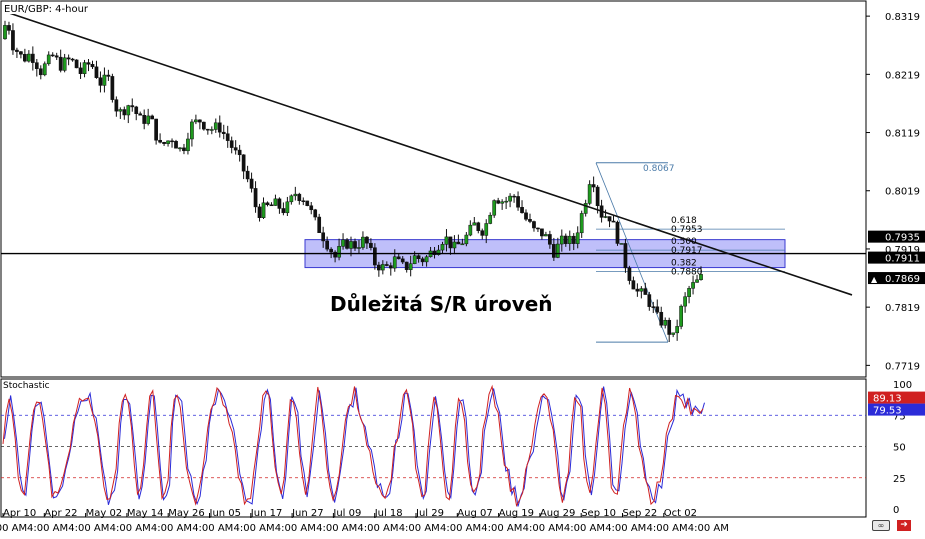 Image resolution: width=925 pixels, height=539 pixels. What do you see at coordinates (346, 513) in the screenshot?
I see `x-date-label: Jul 09` at bounding box center [346, 513].